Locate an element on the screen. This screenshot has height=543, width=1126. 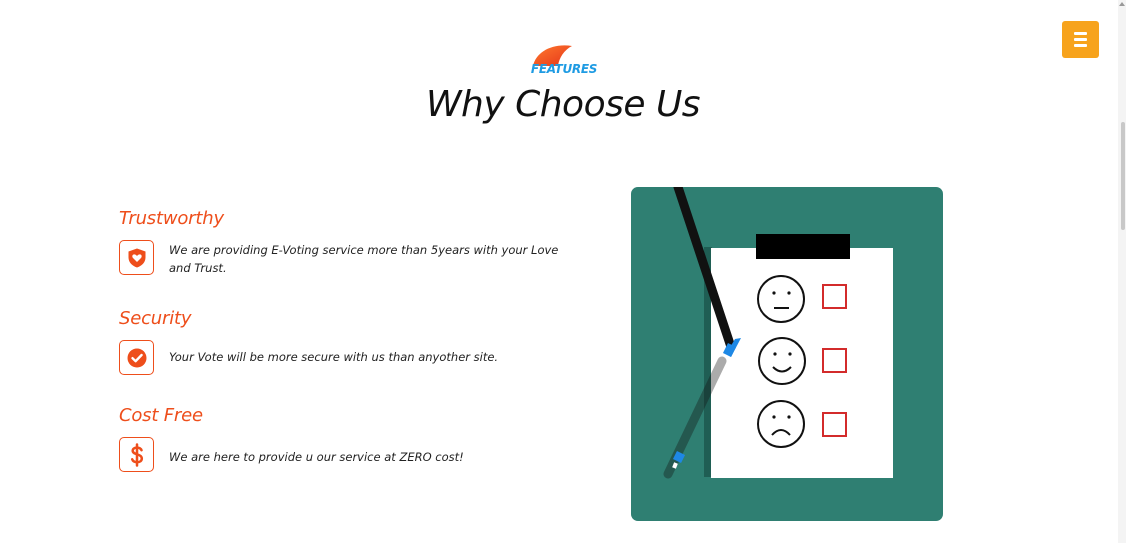
scrollbar-thumb is located at coordinates (1123, 176).